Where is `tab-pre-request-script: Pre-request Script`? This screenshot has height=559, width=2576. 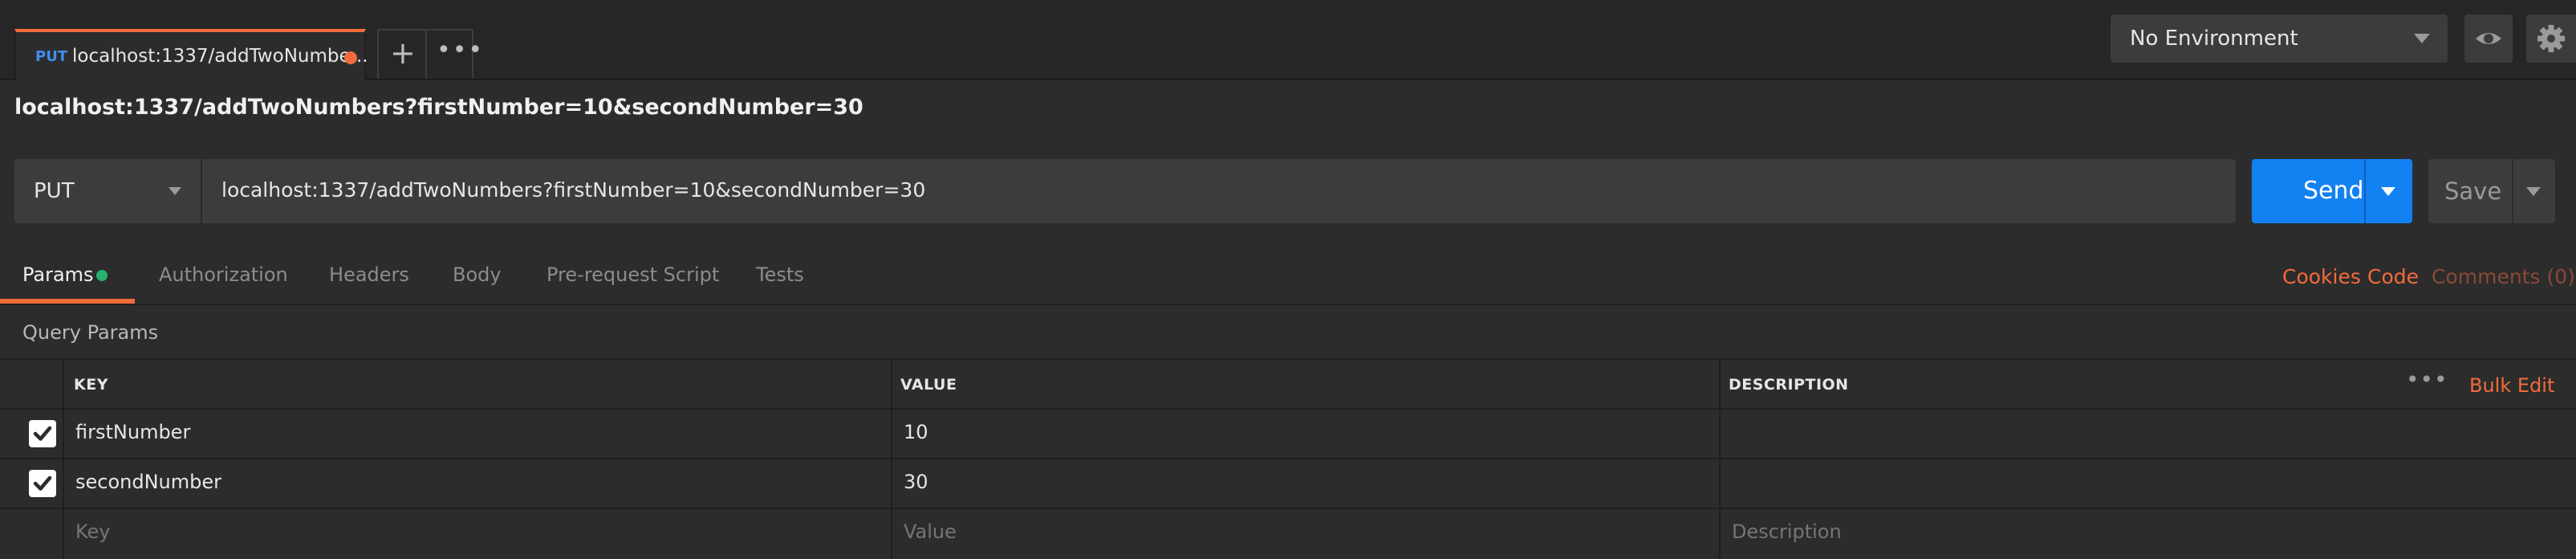 tab-pre-request-script: Pre-request Script is located at coordinates (632, 274).